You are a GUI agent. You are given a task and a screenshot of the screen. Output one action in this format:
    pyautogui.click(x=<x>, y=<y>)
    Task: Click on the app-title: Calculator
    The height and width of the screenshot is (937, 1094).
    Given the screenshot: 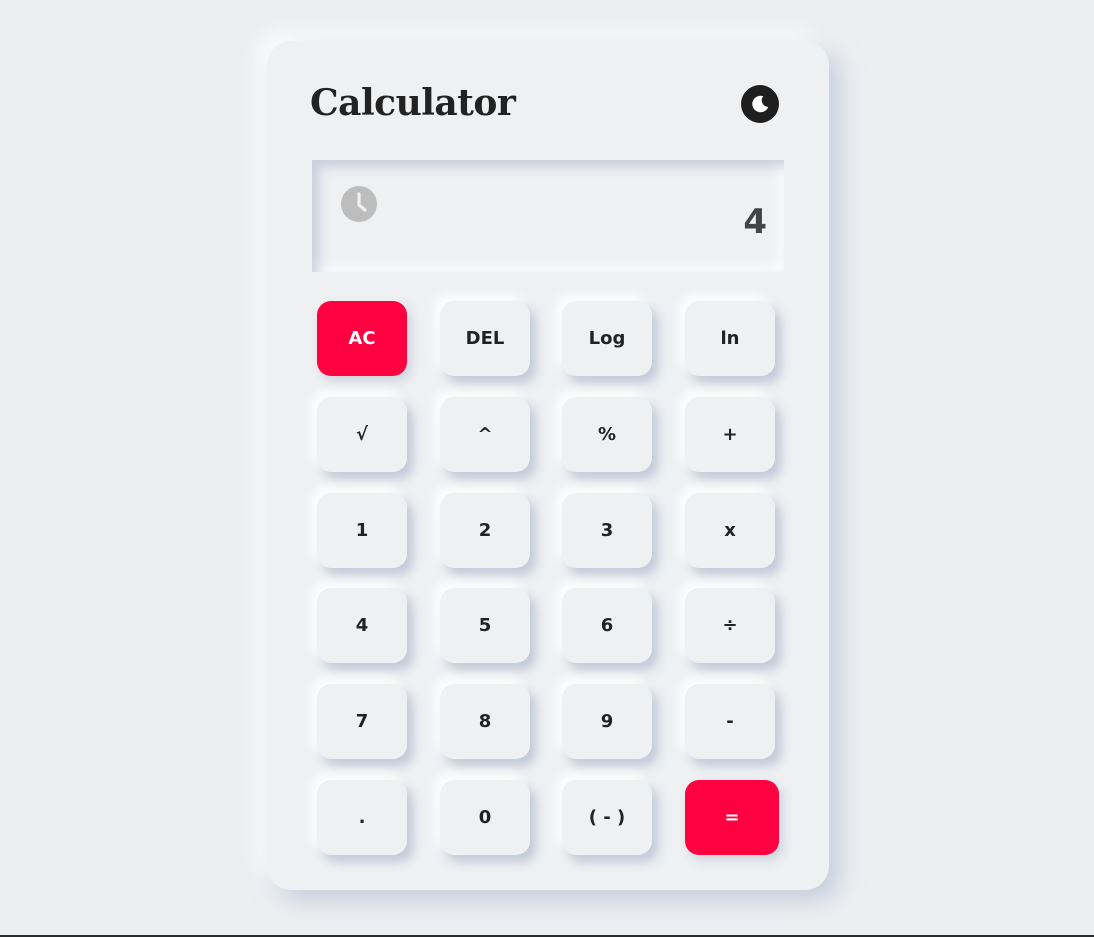 What is the action you would take?
    pyautogui.click(x=413, y=103)
    